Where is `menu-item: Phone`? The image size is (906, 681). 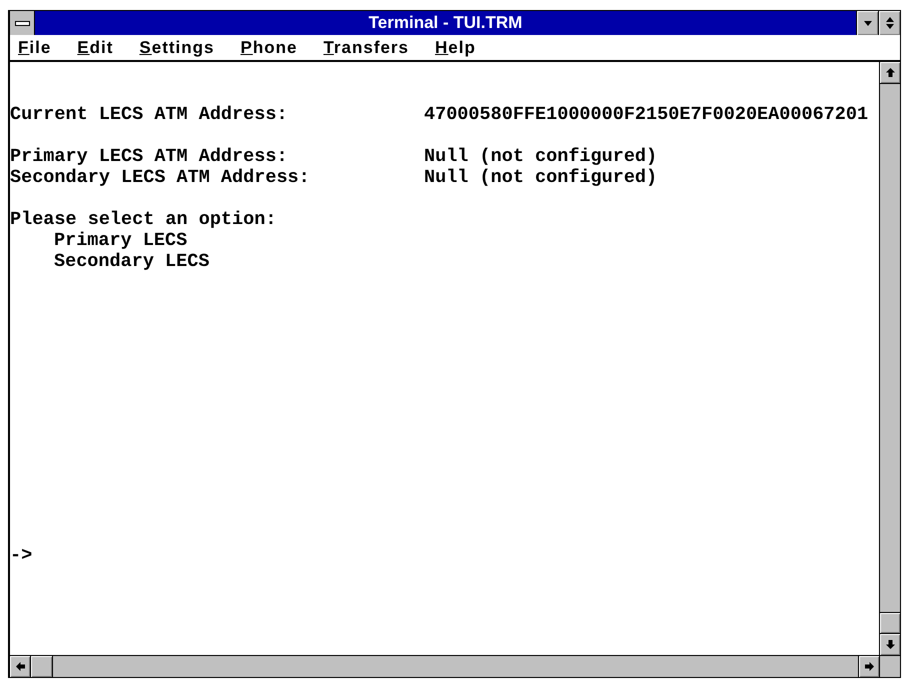 menu-item: Phone is located at coordinates (269, 47).